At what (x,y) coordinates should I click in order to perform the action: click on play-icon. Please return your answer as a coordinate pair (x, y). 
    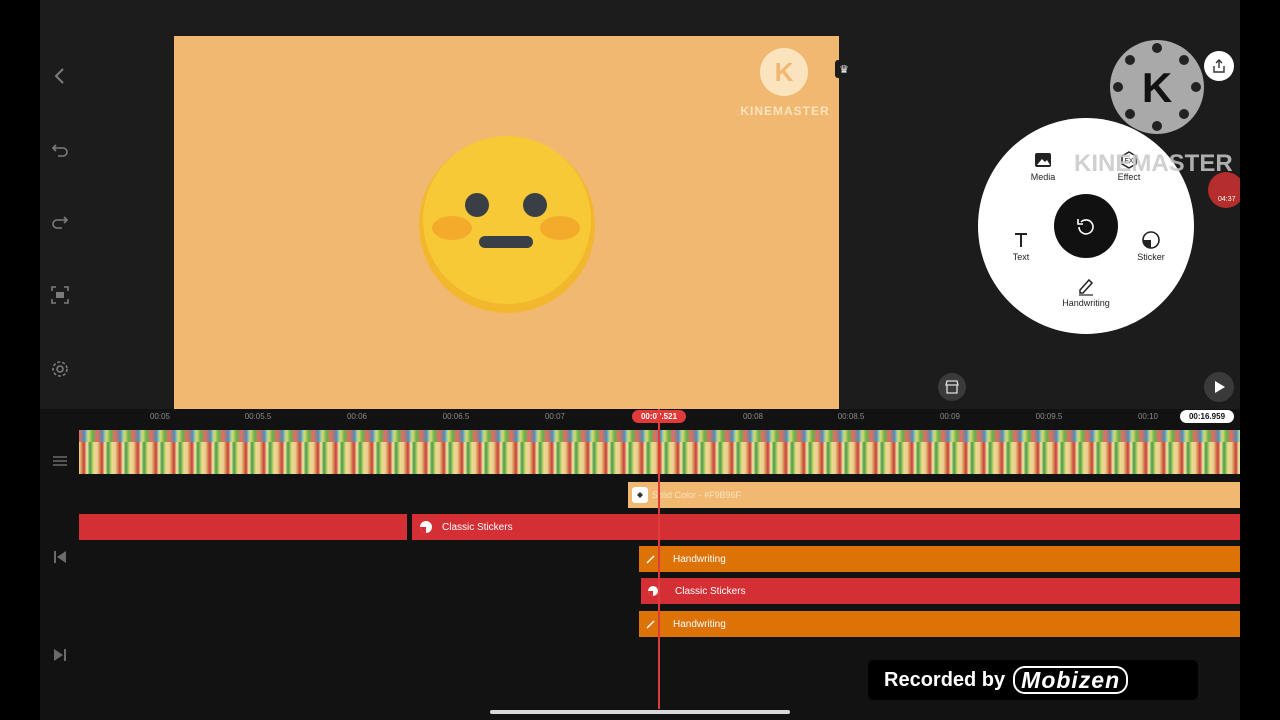
    Looking at the image, I should click on (1220, 387).